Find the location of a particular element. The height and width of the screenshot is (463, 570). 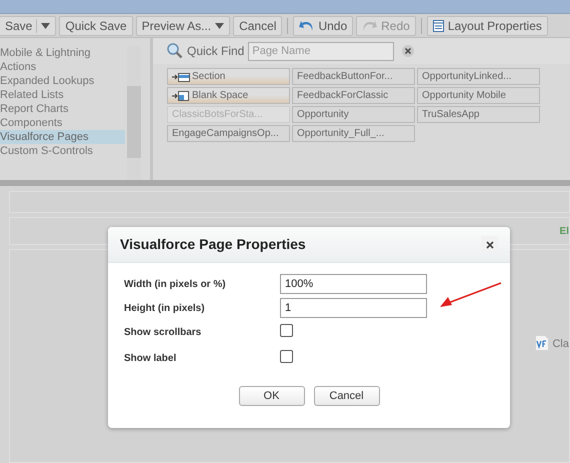

toolbar-button: Cancel is located at coordinates (257, 26).